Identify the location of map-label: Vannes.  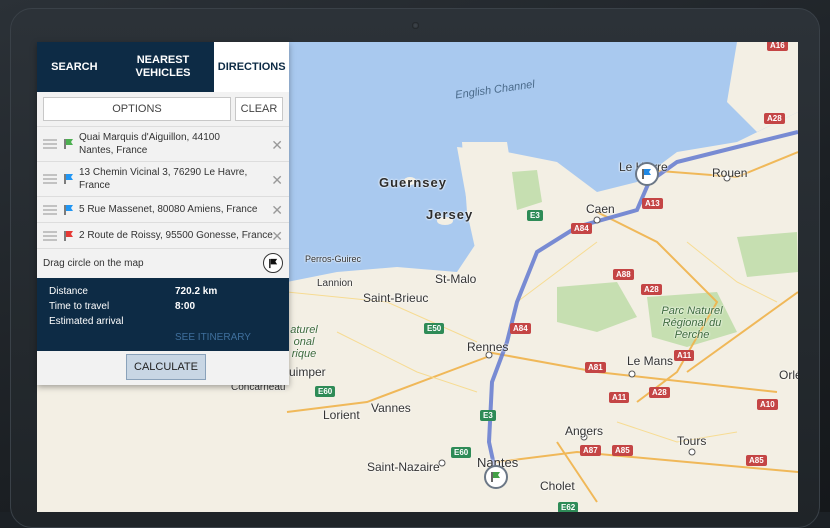
(391, 408).